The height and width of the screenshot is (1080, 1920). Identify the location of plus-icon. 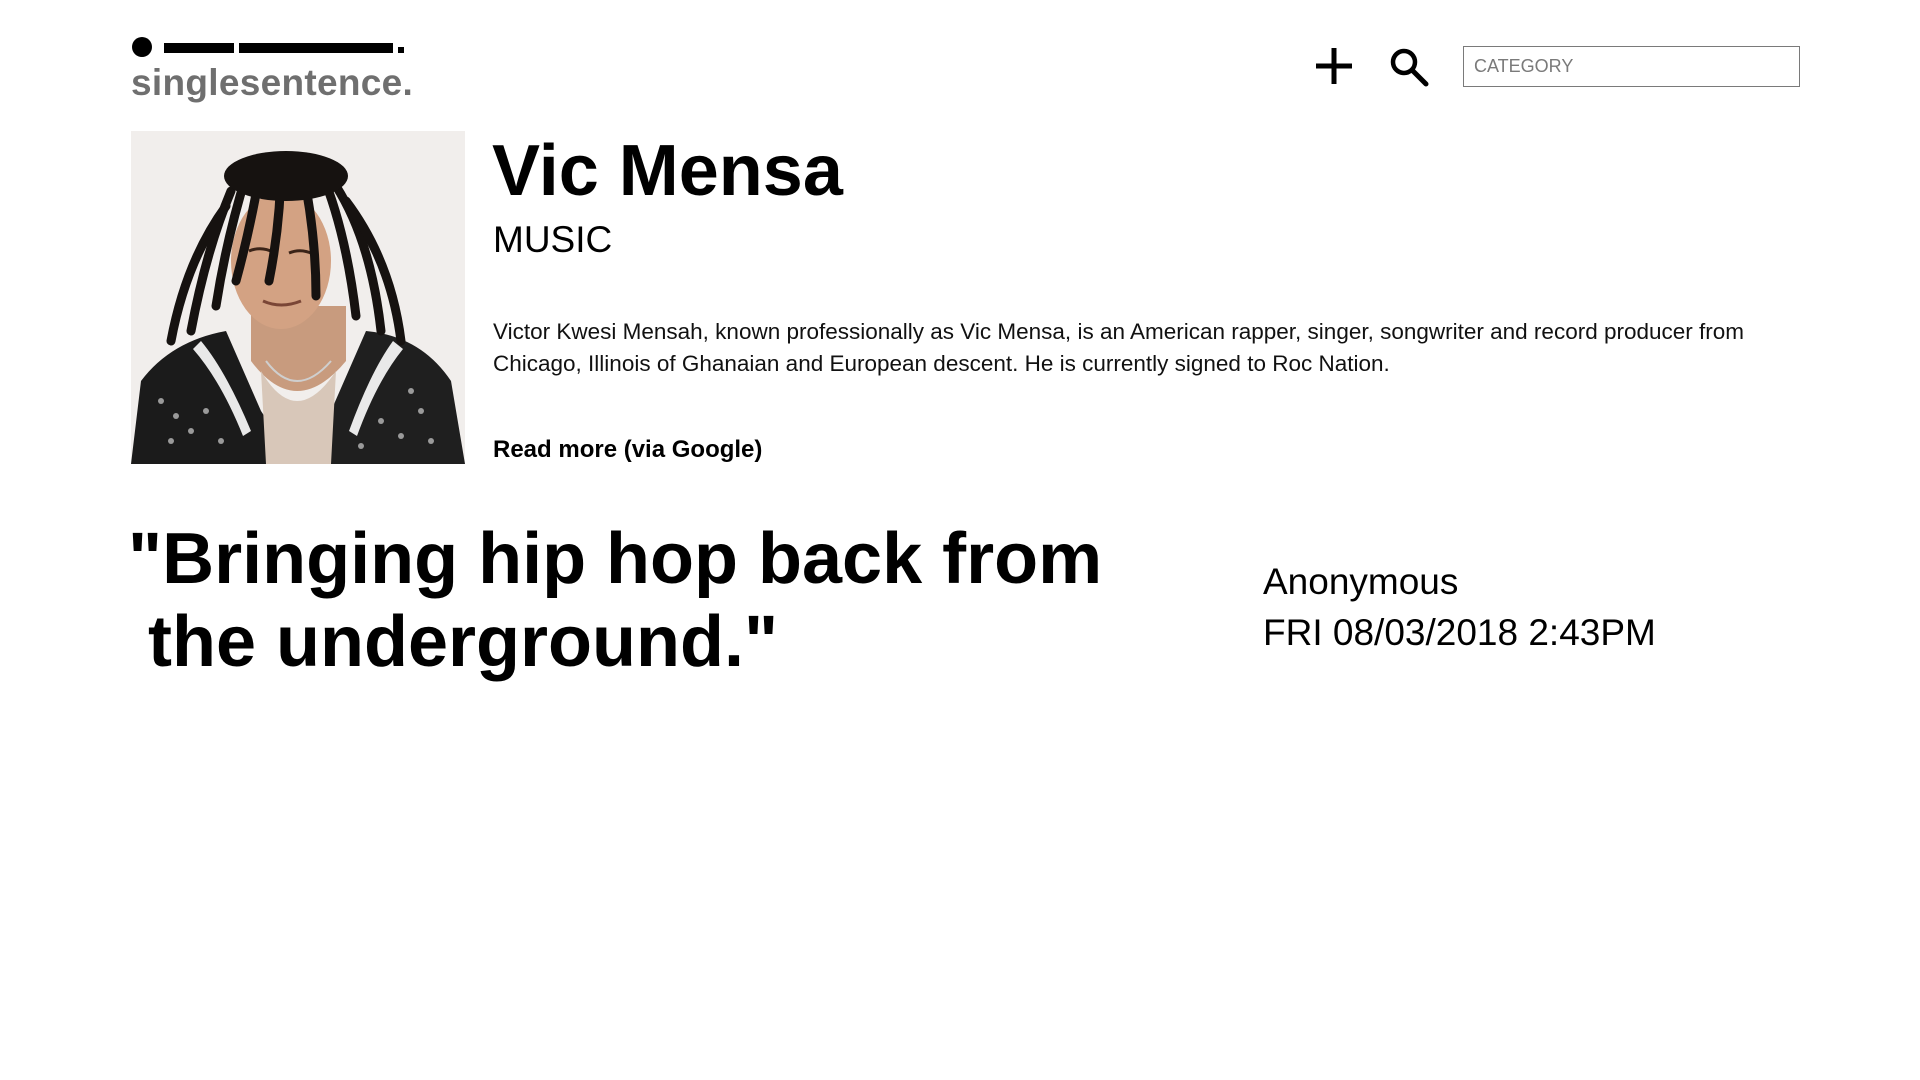
(1334, 66).